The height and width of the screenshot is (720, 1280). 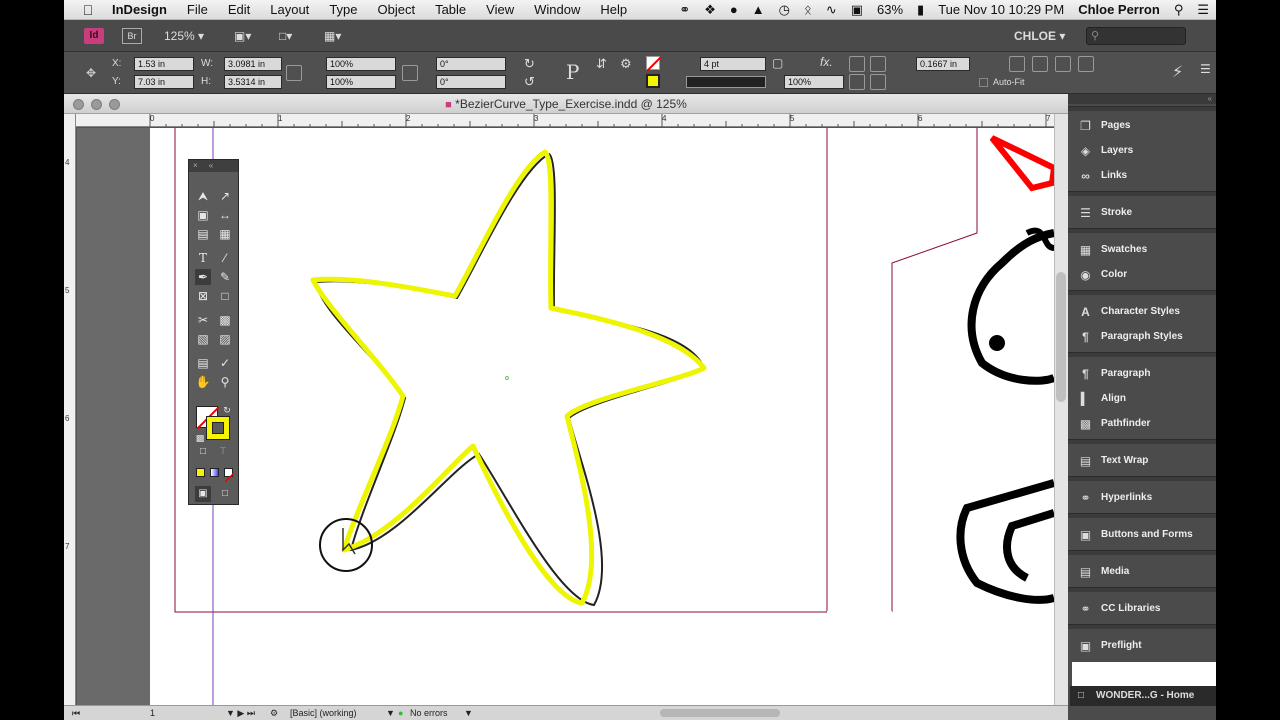 I want to click on gap-tool-icon: ↔, so click(x=225, y=215).